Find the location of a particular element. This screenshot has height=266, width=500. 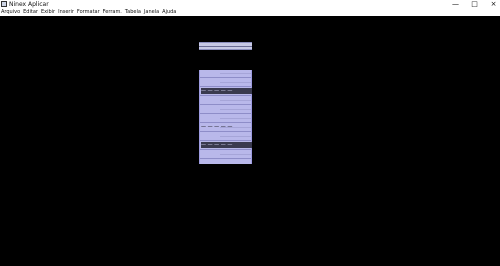

window-title: Ninex Aplicar is located at coordinates (29, 4).